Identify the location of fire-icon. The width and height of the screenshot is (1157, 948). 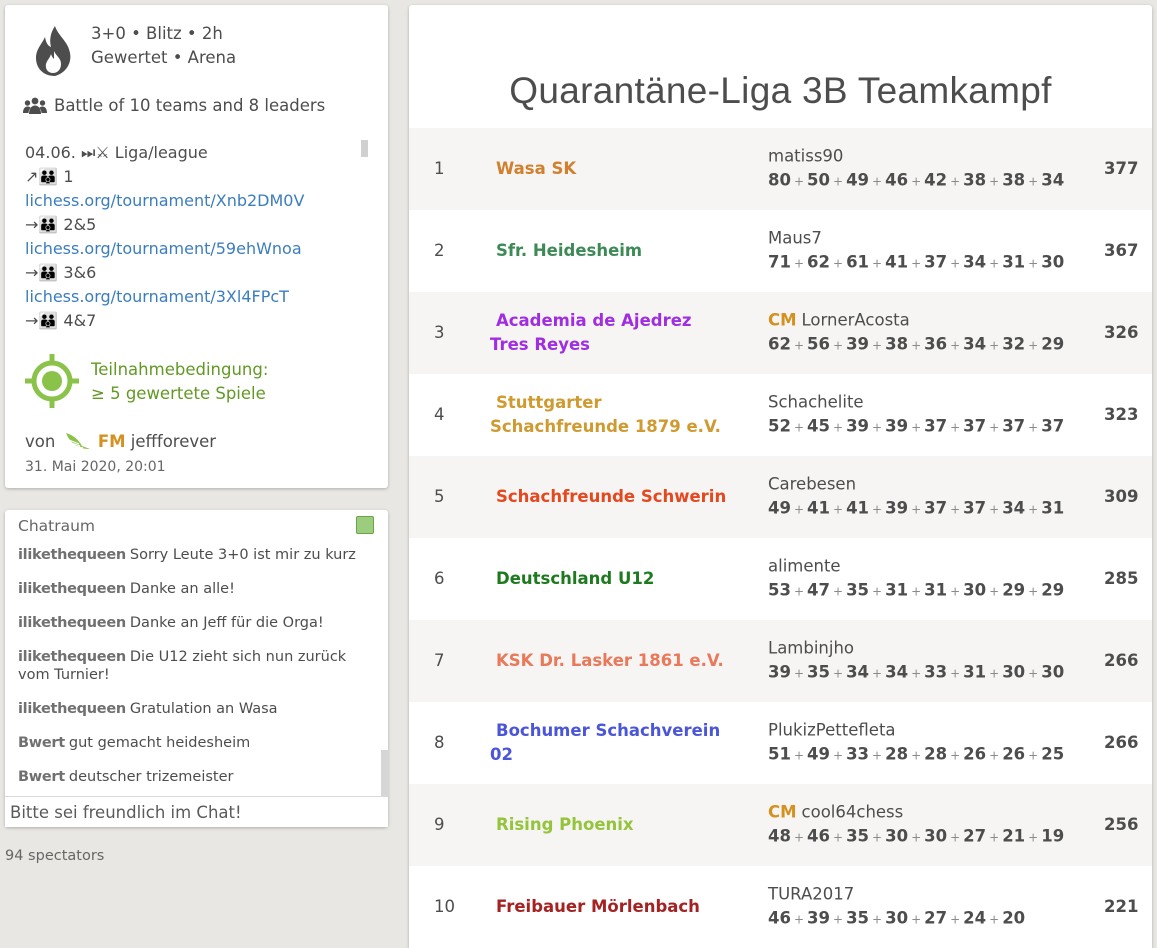
(53, 51).